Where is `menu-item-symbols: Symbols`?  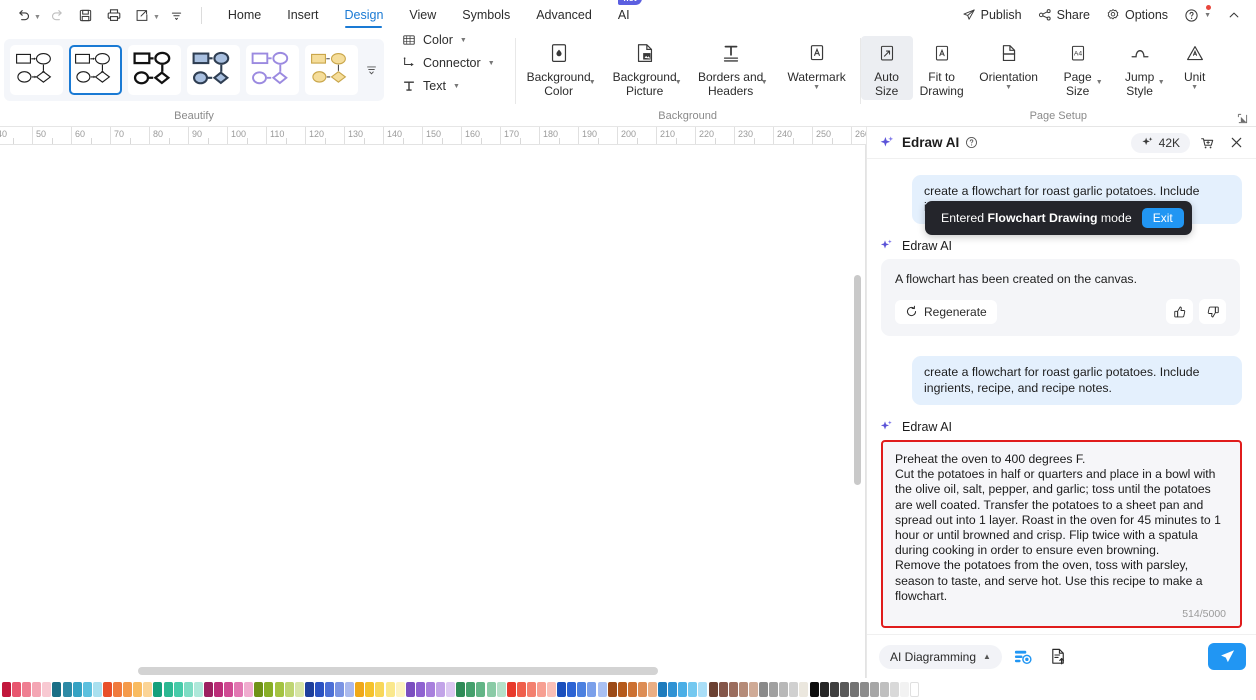 menu-item-symbols: Symbols is located at coordinates (486, 15).